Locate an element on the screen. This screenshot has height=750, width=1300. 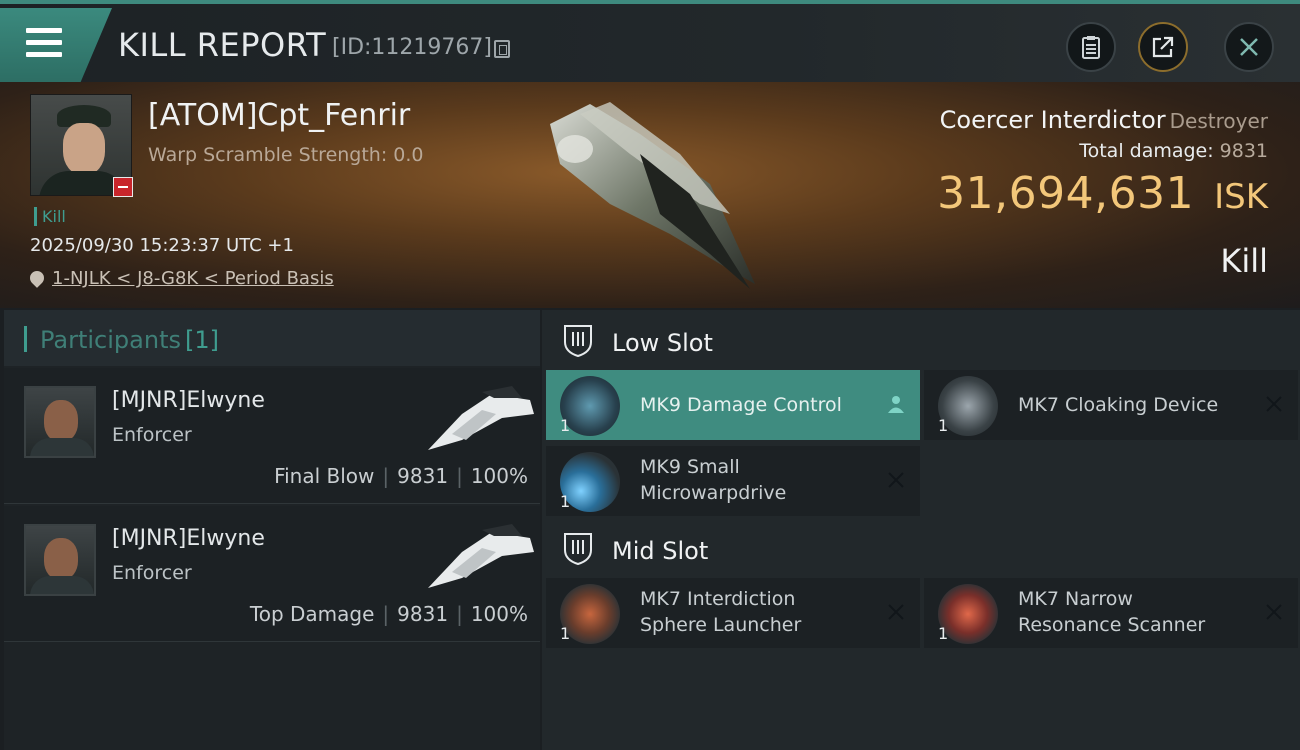
location-pin-icon is located at coordinates (37, 278).